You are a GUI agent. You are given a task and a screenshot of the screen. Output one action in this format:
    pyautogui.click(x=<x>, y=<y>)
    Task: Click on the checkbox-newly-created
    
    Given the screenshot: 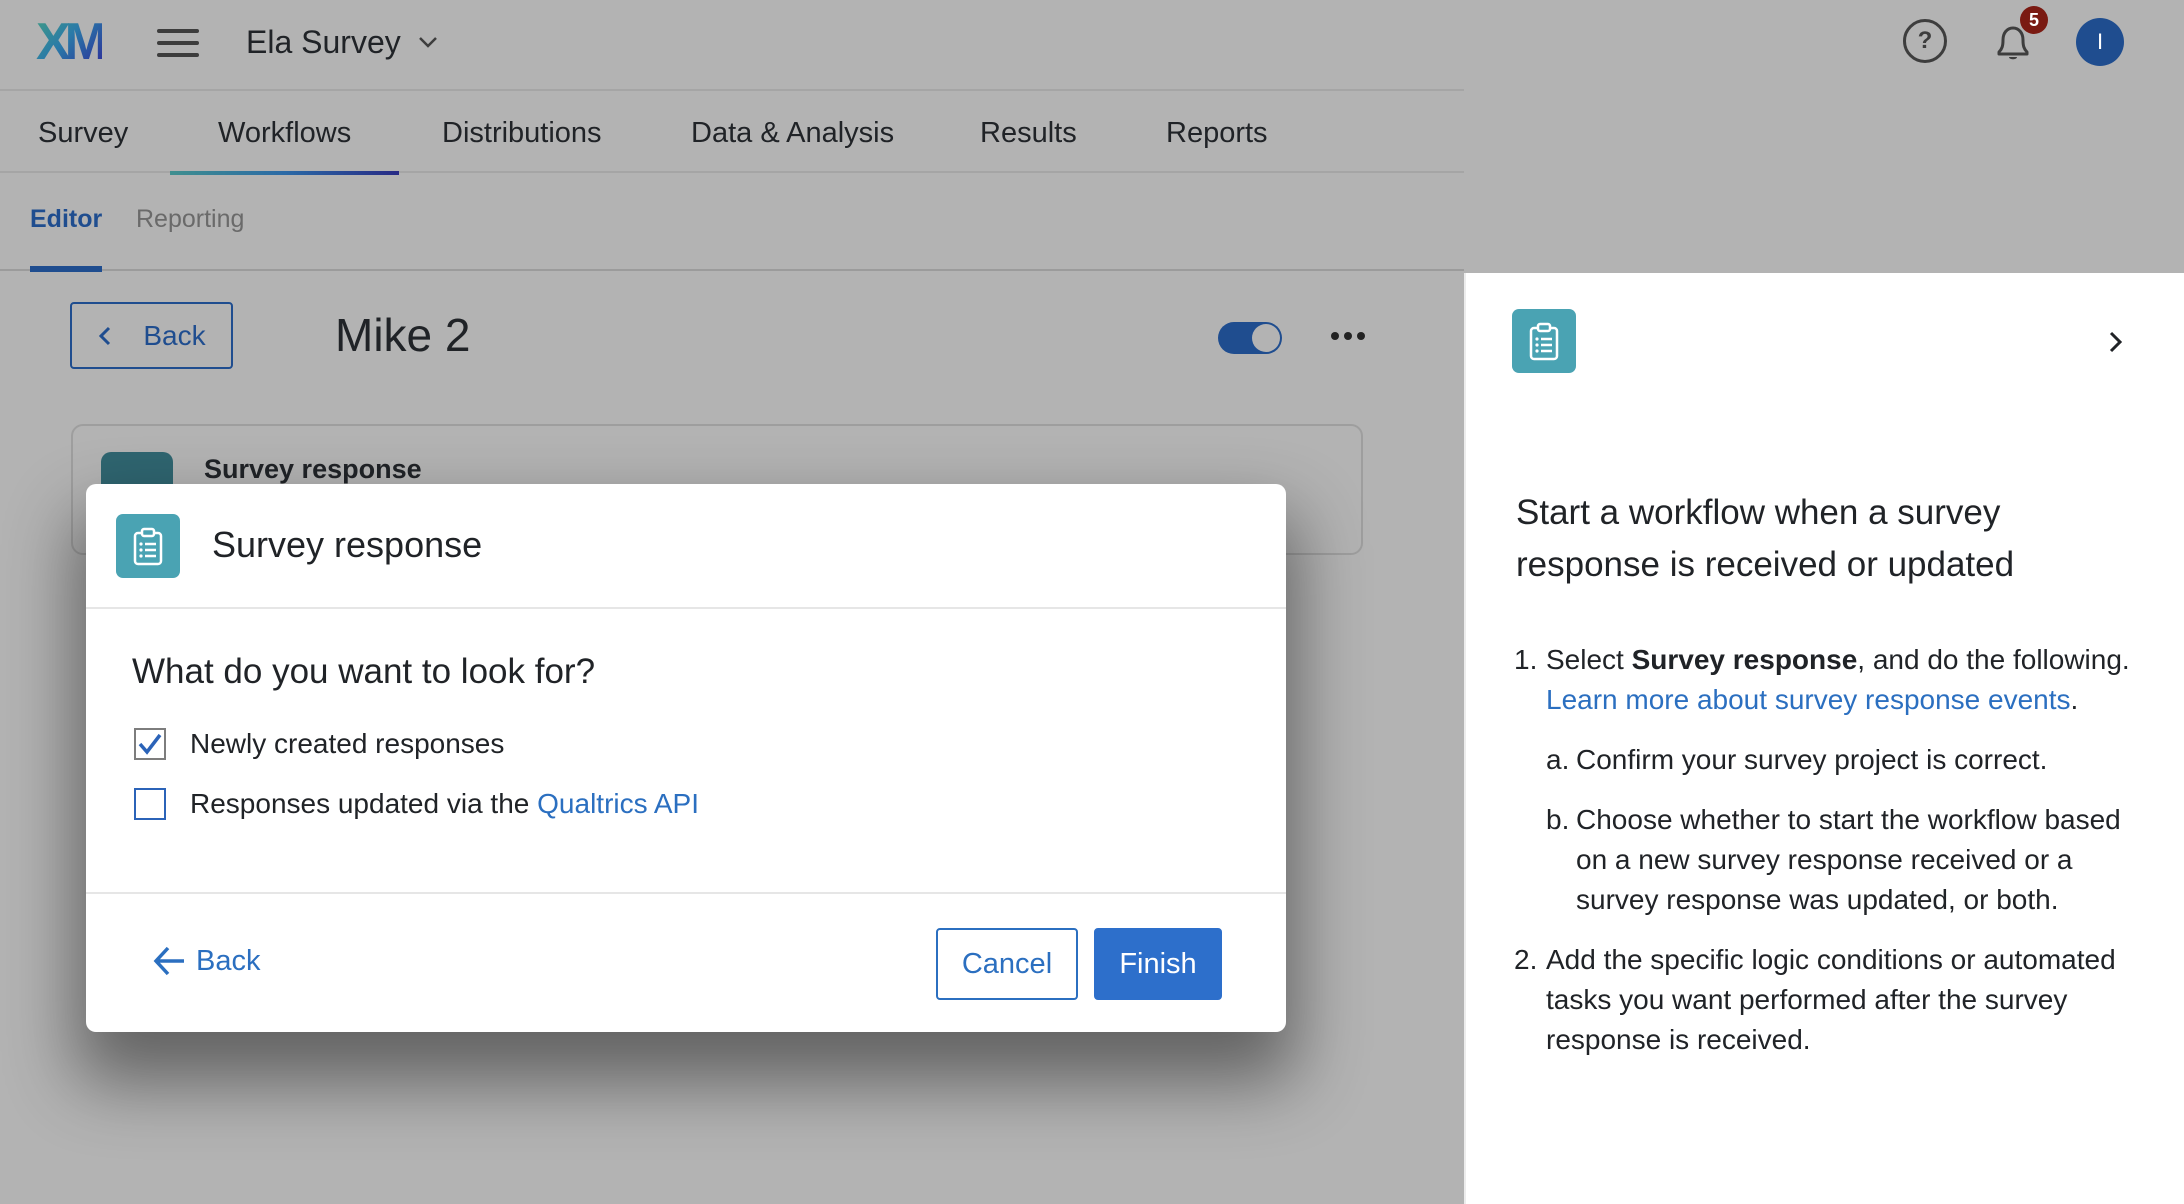 What is the action you would take?
    pyautogui.click(x=150, y=744)
    